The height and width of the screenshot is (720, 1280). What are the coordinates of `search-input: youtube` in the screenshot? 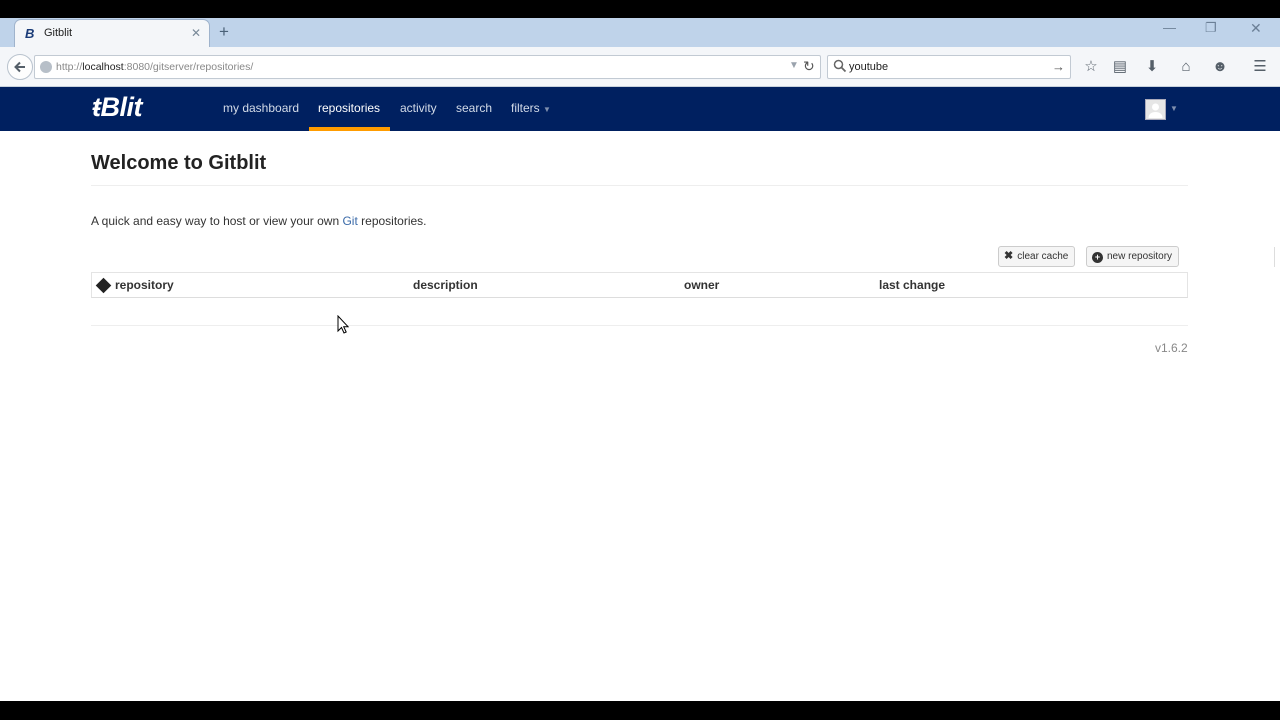 It's located at (868, 67).